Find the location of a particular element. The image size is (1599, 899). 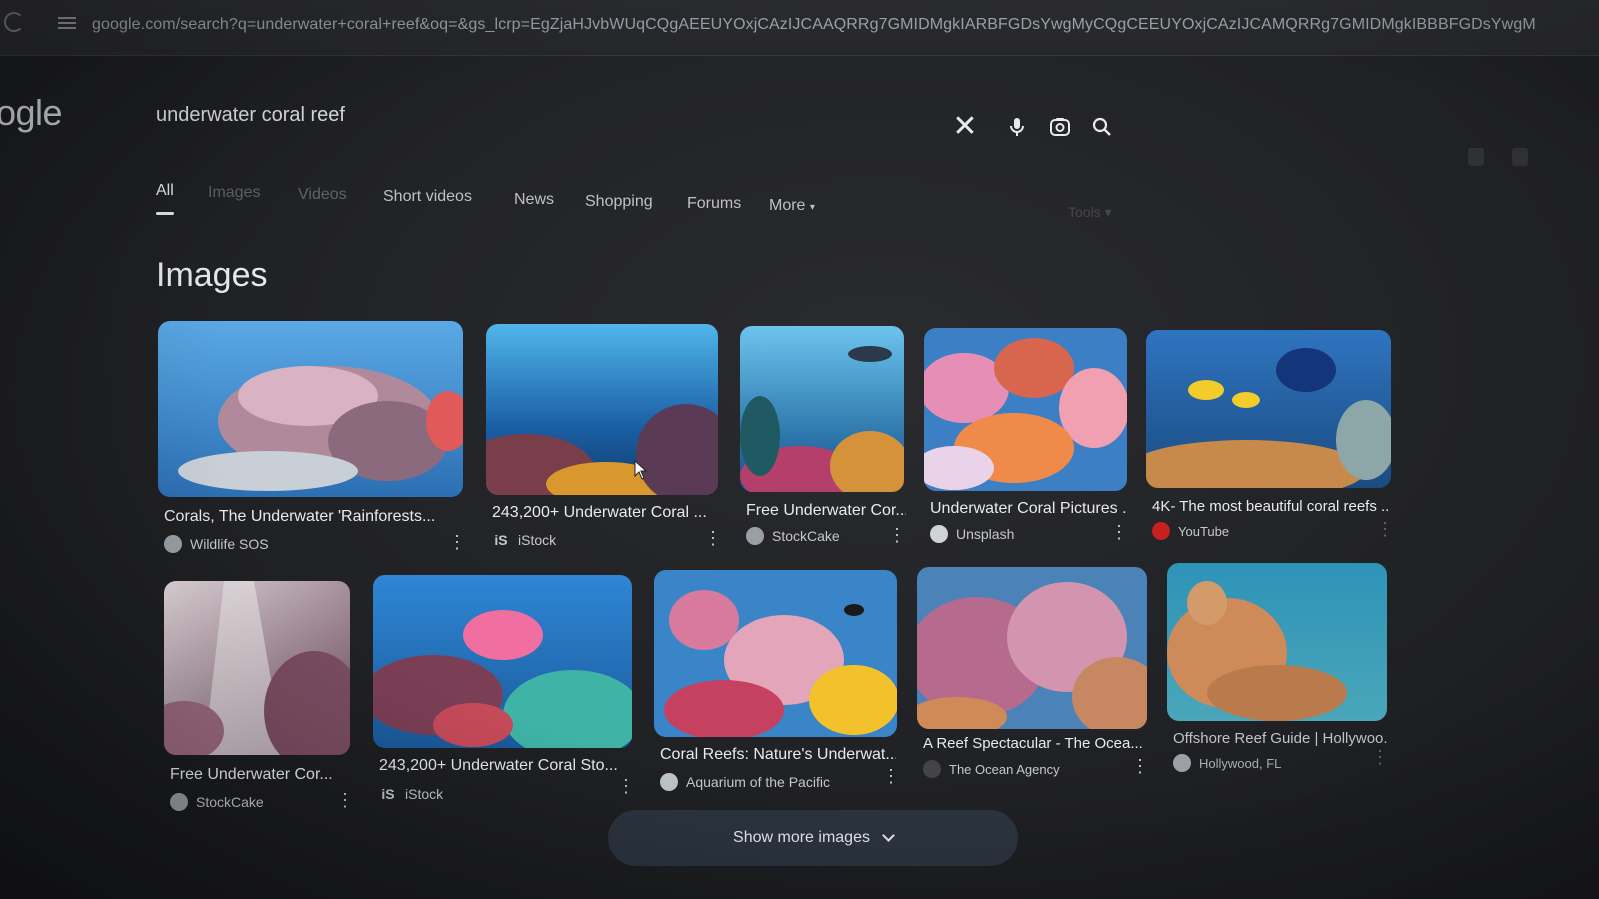

account-area is located at coordinates (1512, 159).